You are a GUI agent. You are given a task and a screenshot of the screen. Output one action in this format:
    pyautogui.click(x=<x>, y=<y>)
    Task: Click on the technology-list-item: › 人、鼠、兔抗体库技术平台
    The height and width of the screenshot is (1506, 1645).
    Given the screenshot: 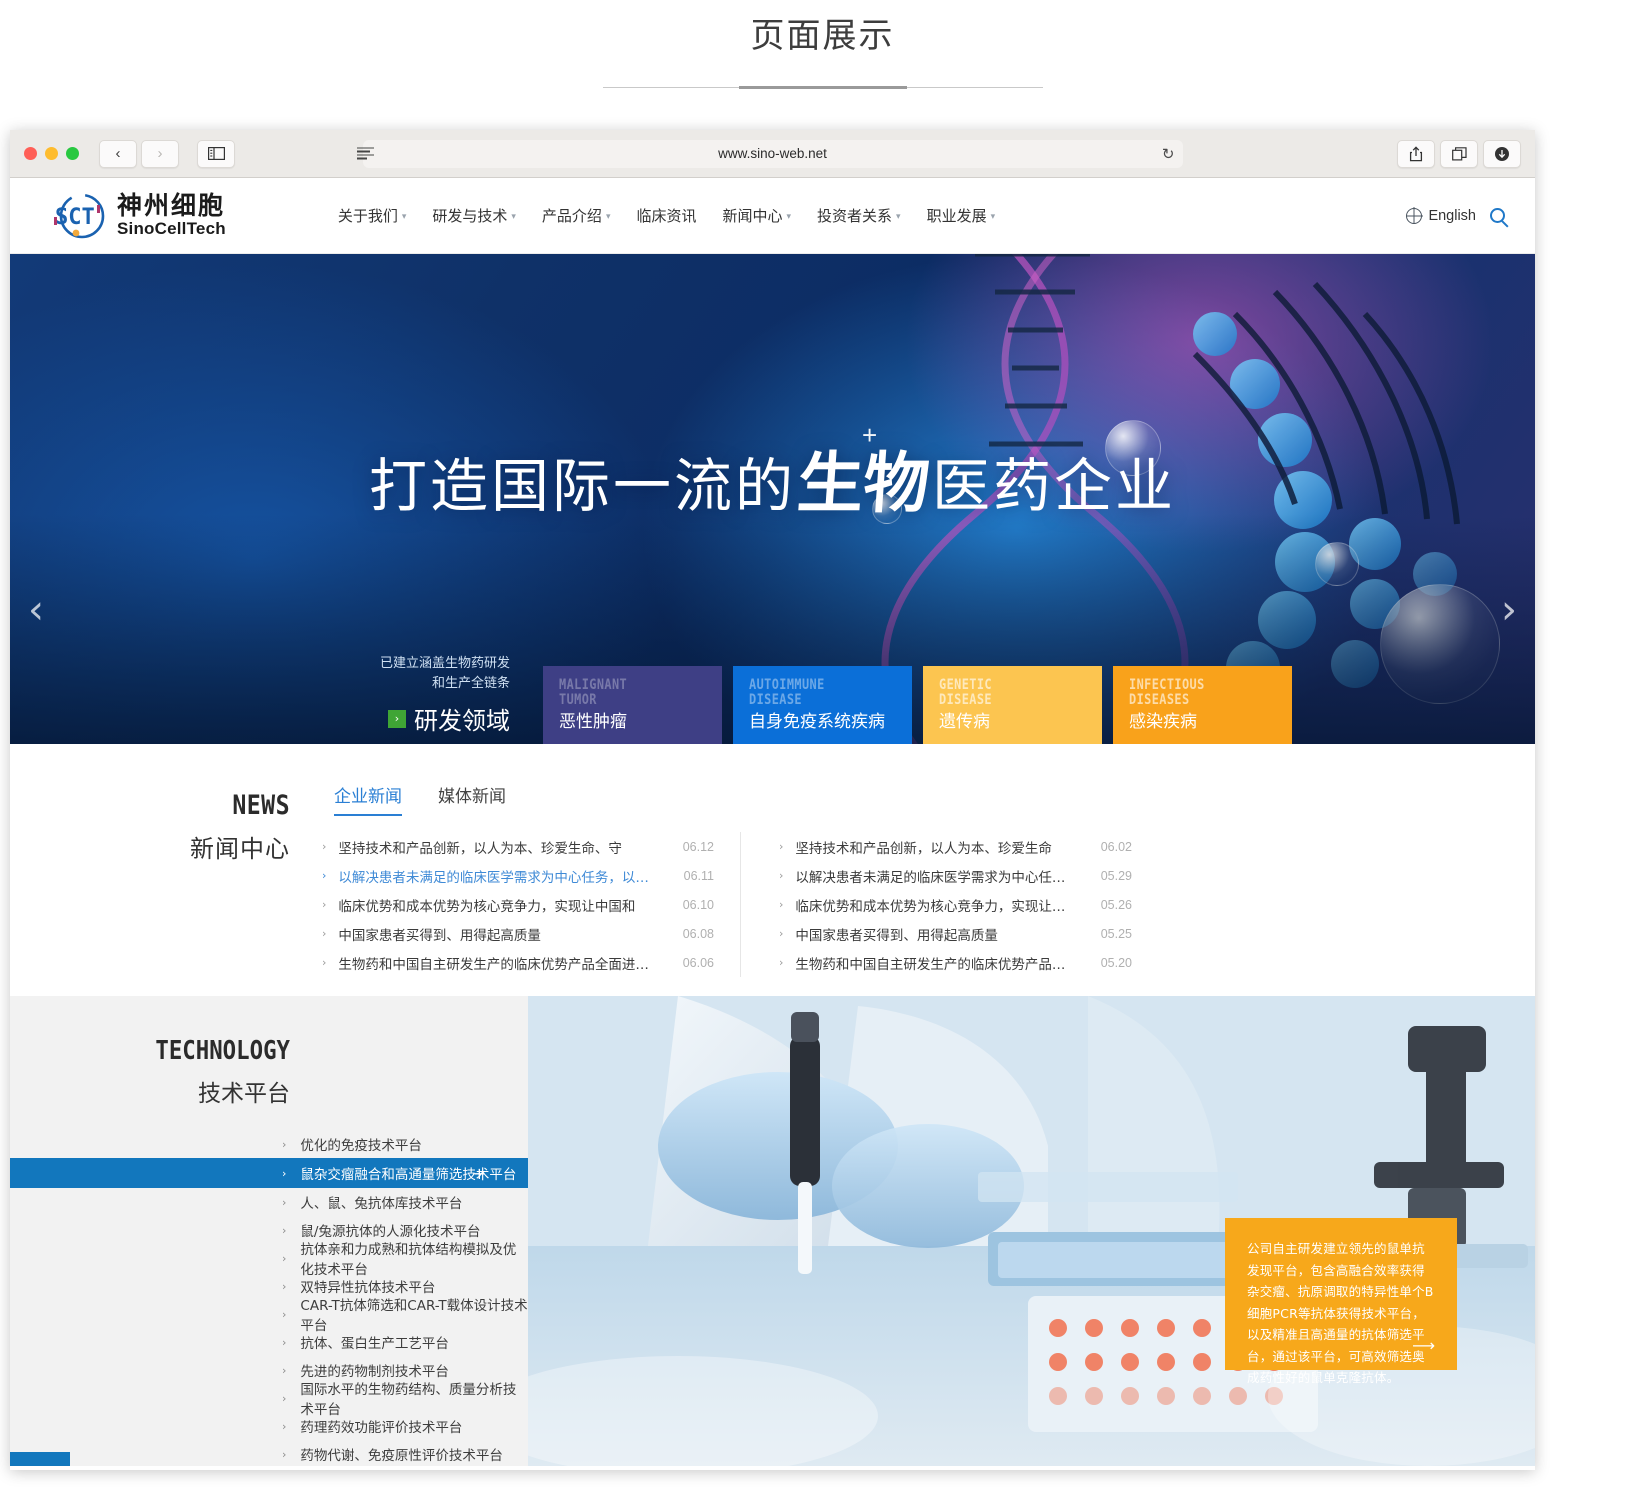 What is the action you would take?
    pyautogui.click(x=269, y=1202)
    